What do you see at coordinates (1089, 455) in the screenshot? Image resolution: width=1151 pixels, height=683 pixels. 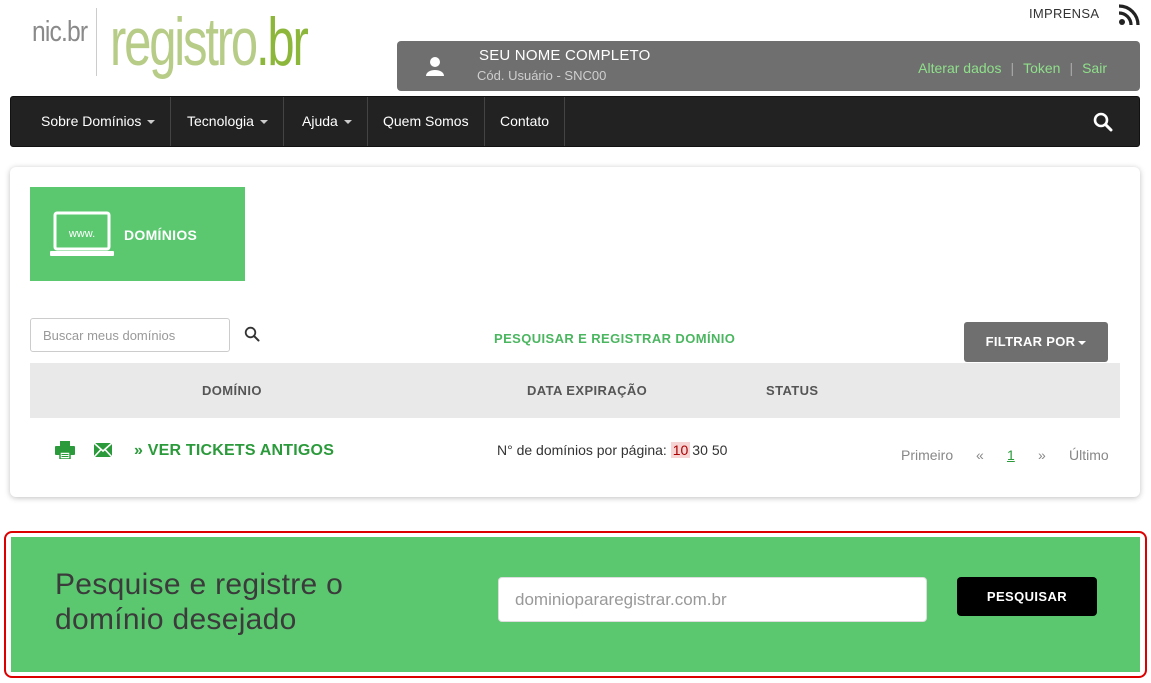 I see `pagination-last: Último` at bounding box center [1089, 455].